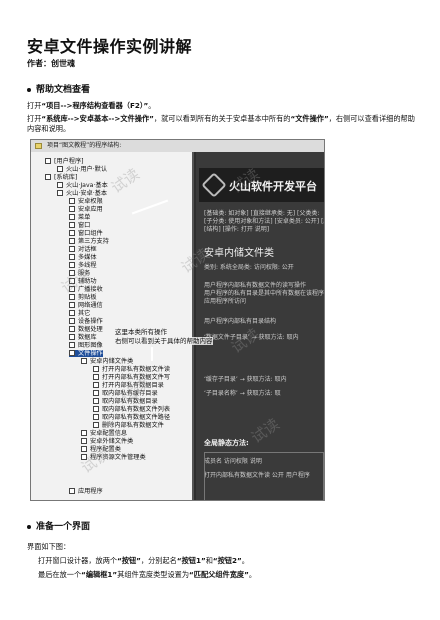 This screenshot has width=440, height=620. Describe the element at coordinates (34, 105) in the screenshot. I see `text-segment: 打开` at that location.